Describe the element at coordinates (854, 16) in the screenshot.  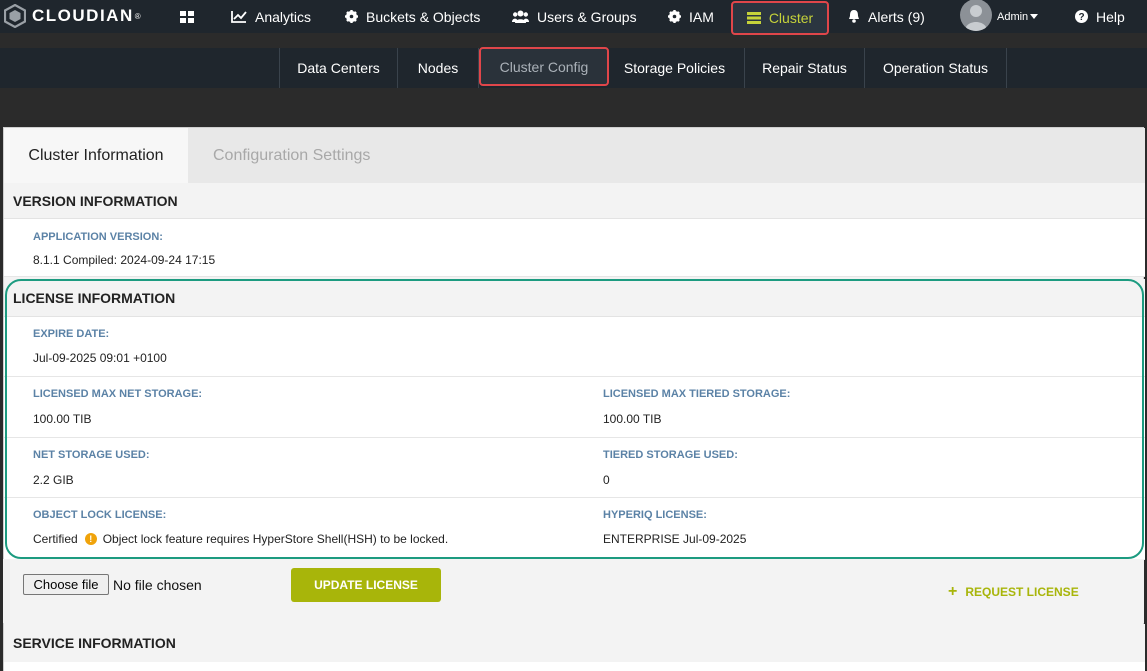
I see `bell-icon` at that location.